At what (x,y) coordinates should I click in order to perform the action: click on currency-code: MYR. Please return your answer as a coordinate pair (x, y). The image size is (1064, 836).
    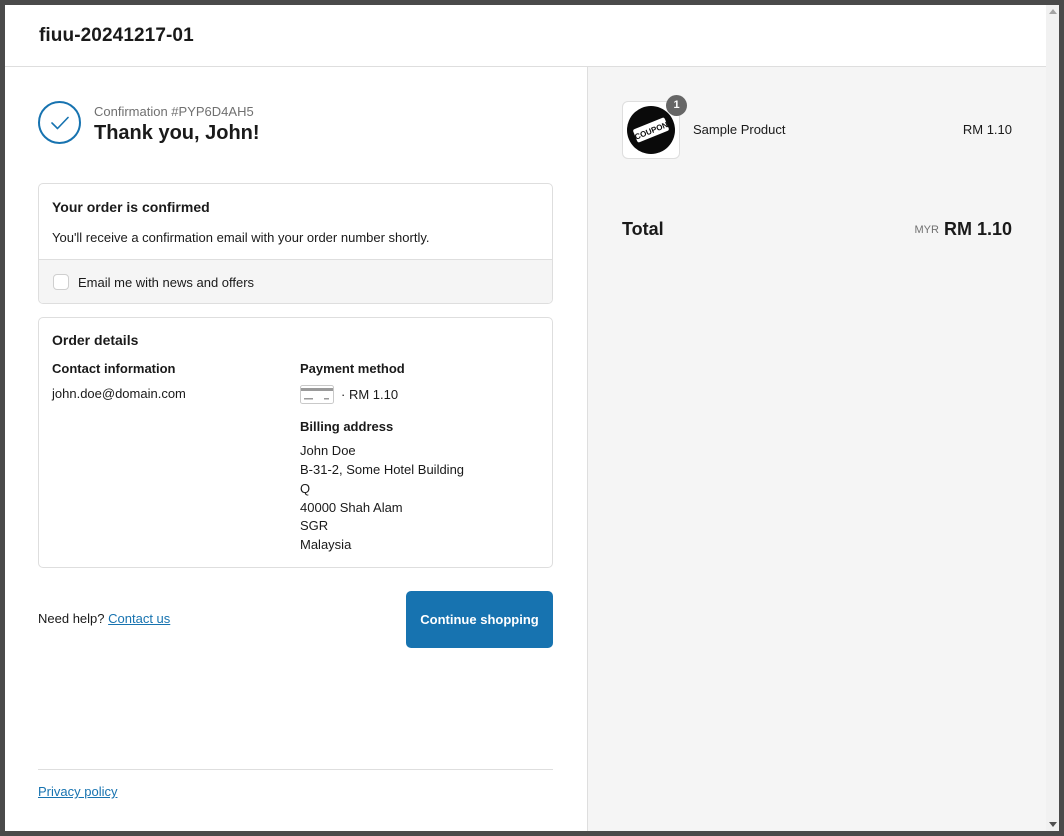
    Looking at the image, I should click on (926, 230).